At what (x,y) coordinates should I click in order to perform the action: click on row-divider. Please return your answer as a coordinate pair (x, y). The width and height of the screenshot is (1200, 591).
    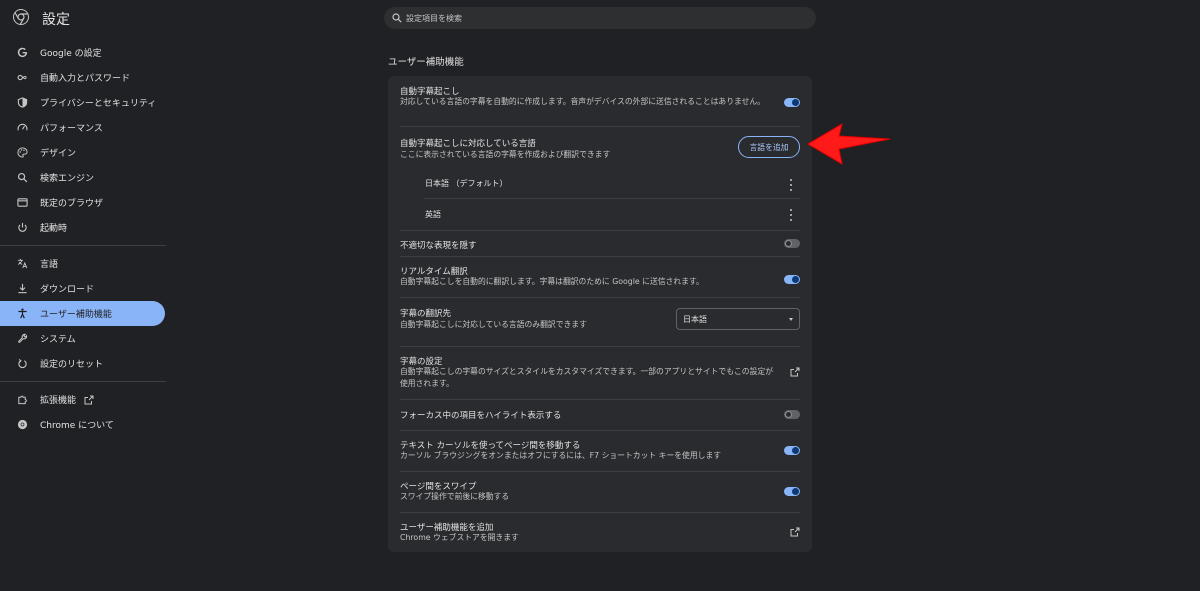
    Looking at the image, I should click on (612, 198).